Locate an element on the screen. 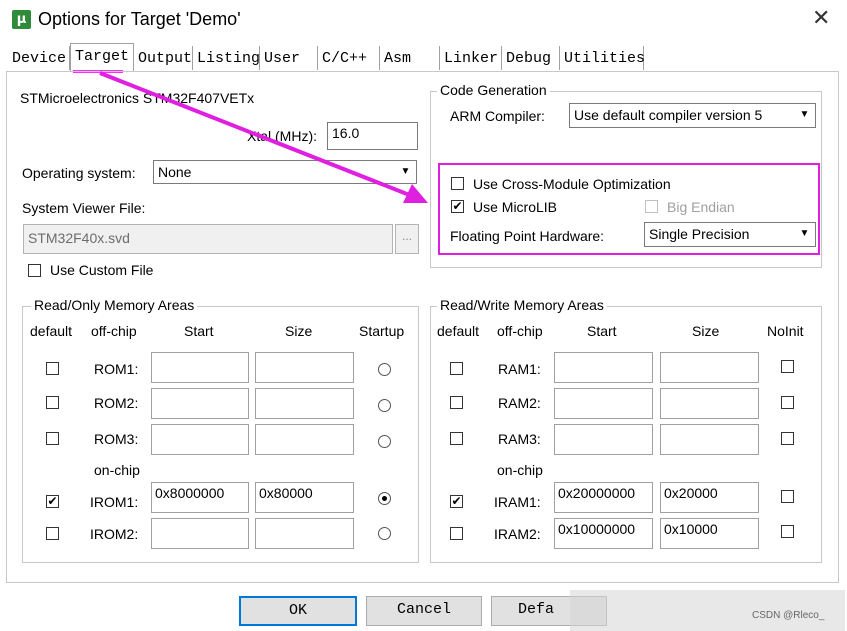 This screenshot has width=847, height=631. rw-header-noinit: NoInit is located at coordinates (785, 331).